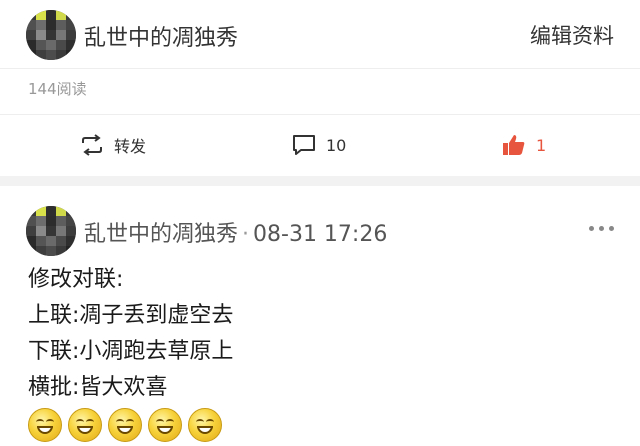 The height and width of the screenshot is (446, 640). What do you see at coordinates (572, 35) in the screenshot?
I see `edit-profile-link: 编辑资料` at bounding box center [572, 35].